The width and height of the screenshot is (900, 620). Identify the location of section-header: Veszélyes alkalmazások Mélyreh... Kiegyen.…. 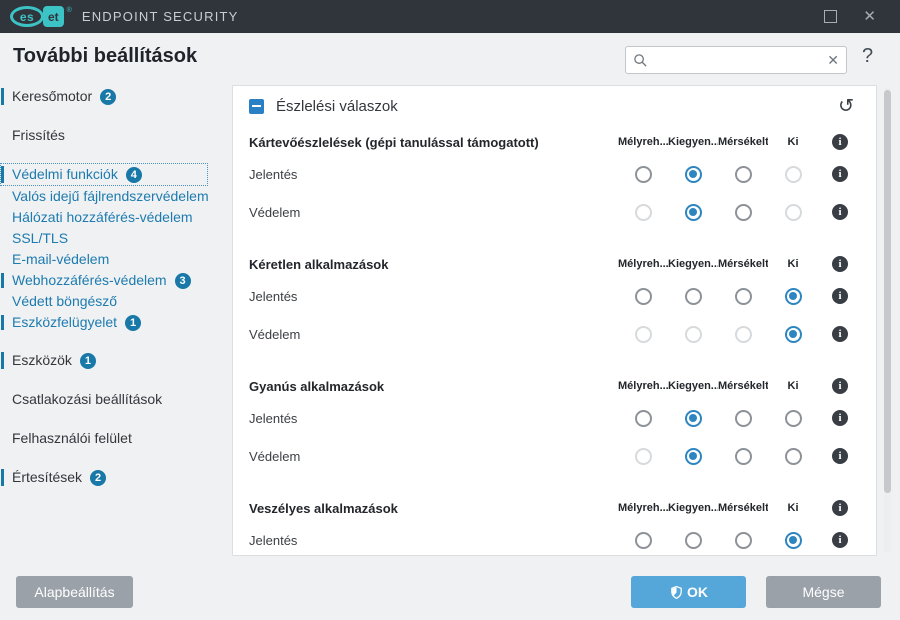
(555, 508).